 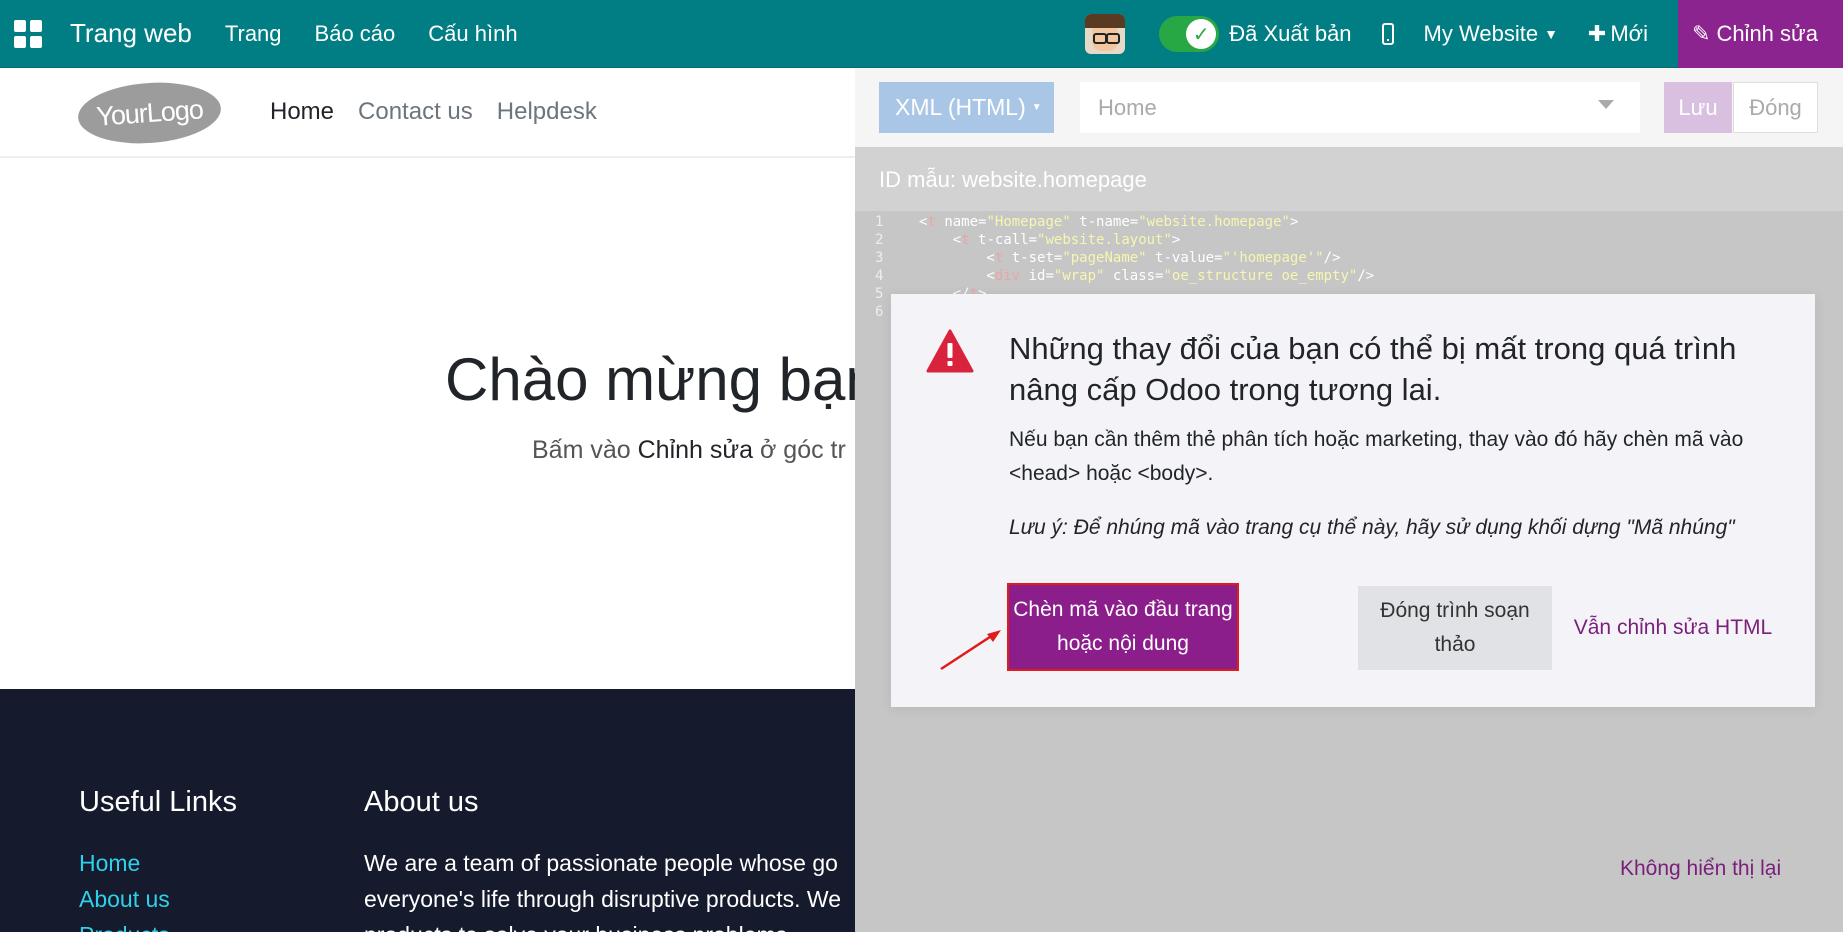 What do you see at coordinates (950, 351) in the screenshot?
I see `warning-icon` at bounding box center [950, 351].